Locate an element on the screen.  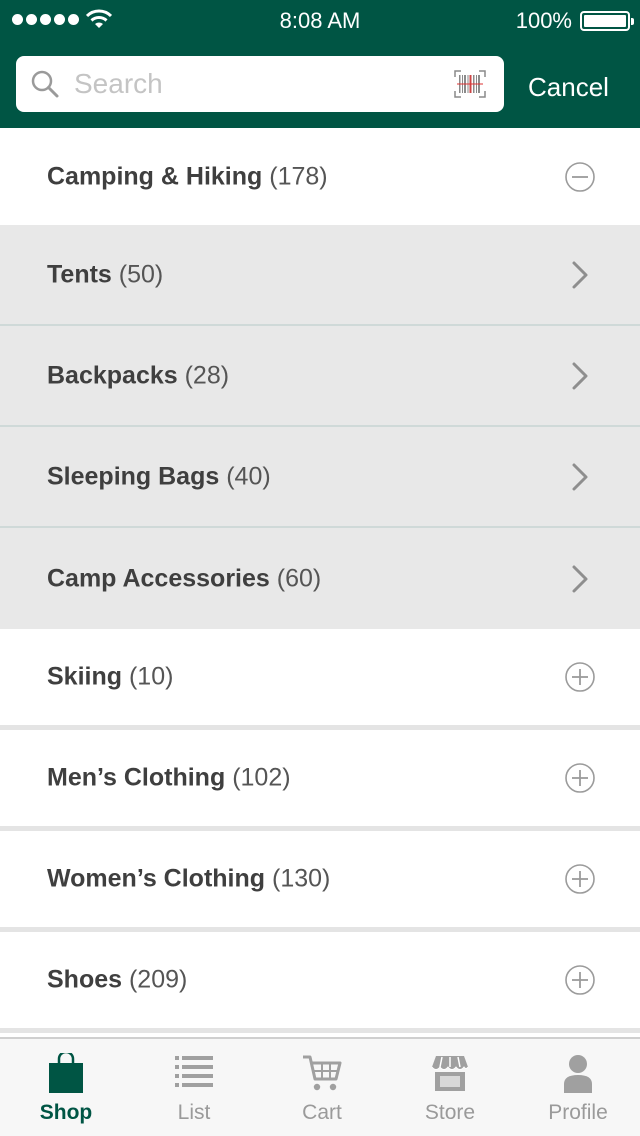
subcategory-count: (40) is located at coordinates (248, 476).